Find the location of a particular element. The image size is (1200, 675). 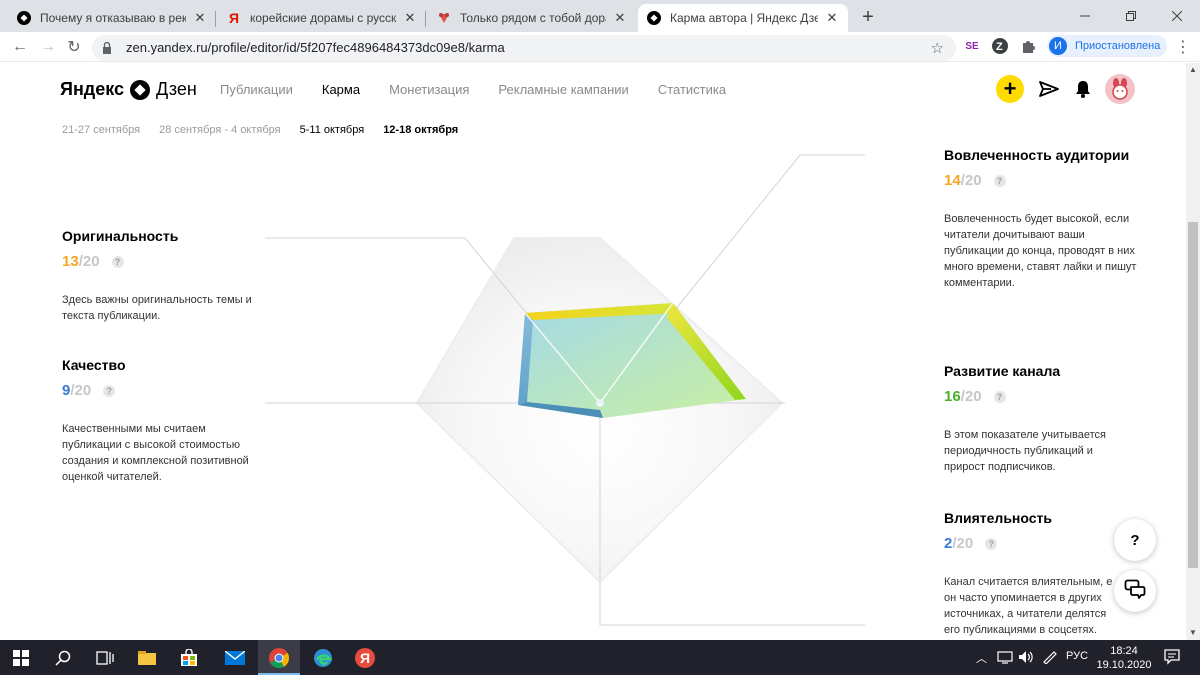

svg-text: Z is located at coordinates (999, 47).